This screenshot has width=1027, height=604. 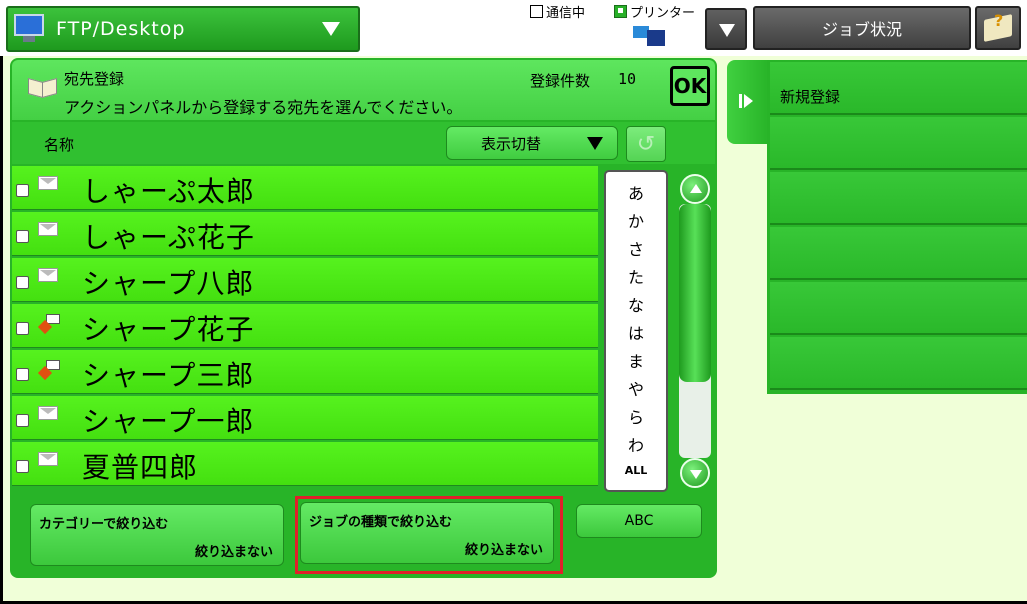 I want to click on status-comm: 通信中, so click(x=557, y=11).